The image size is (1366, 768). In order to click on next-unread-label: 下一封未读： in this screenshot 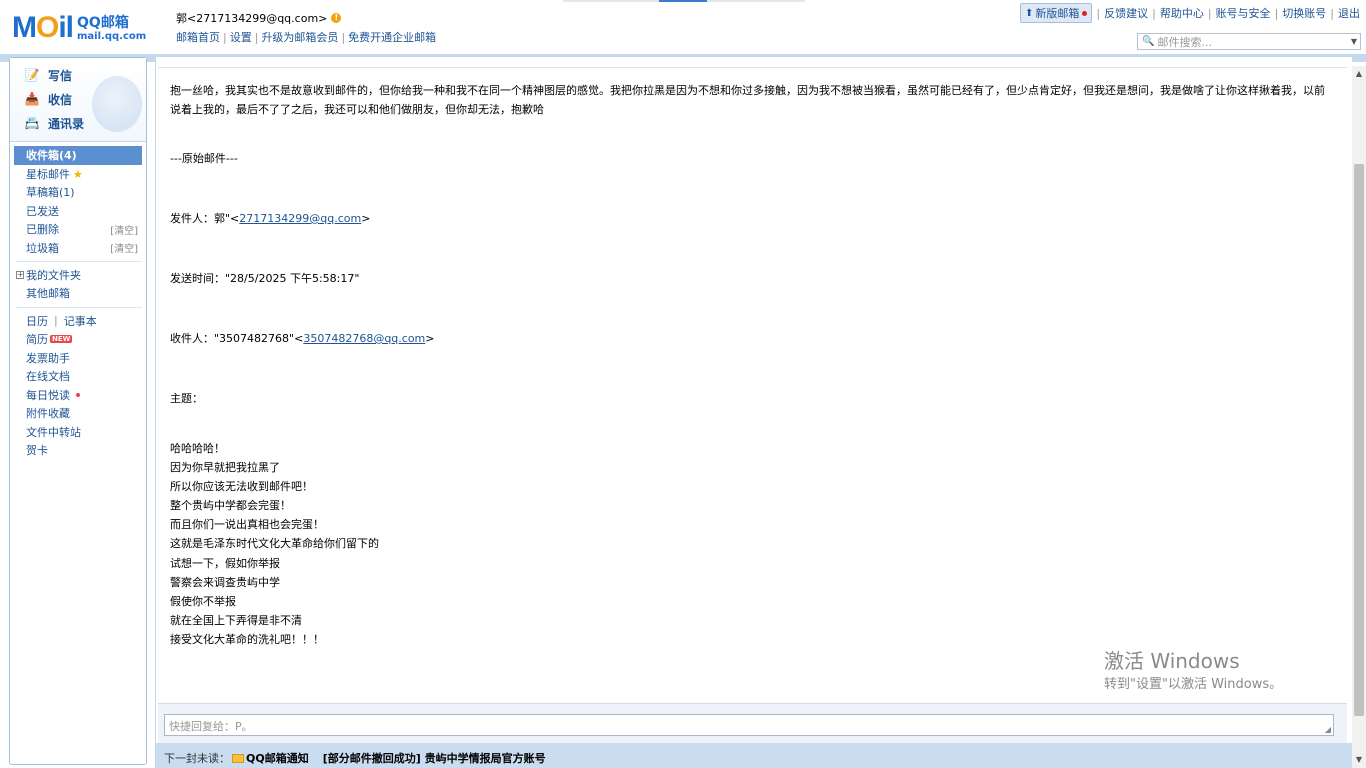, I will do `click(197, 758)`.